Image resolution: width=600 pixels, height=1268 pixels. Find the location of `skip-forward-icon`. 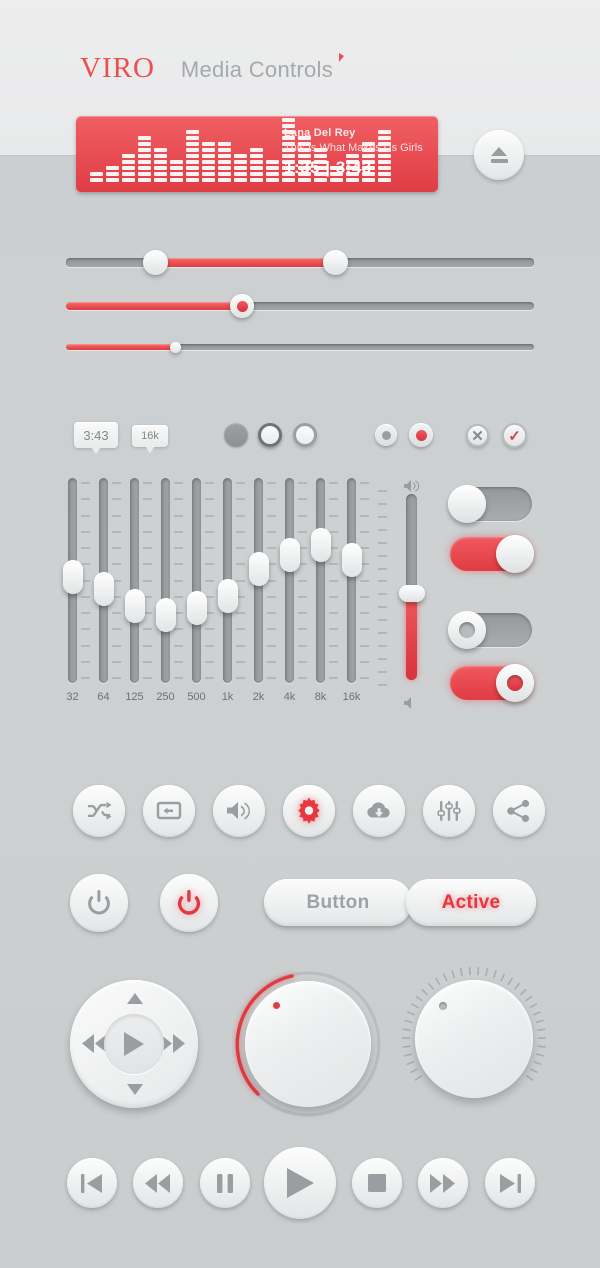

skip-forward-icon is located at coordinates (510, 1183).